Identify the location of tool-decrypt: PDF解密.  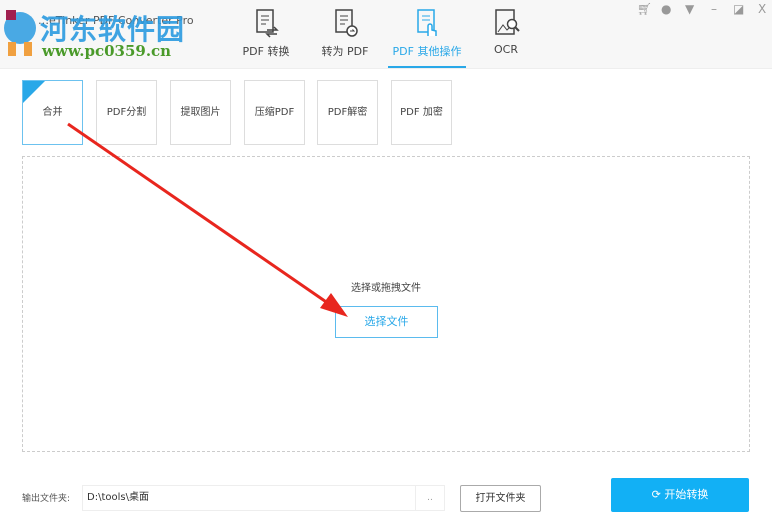
(347, 112).